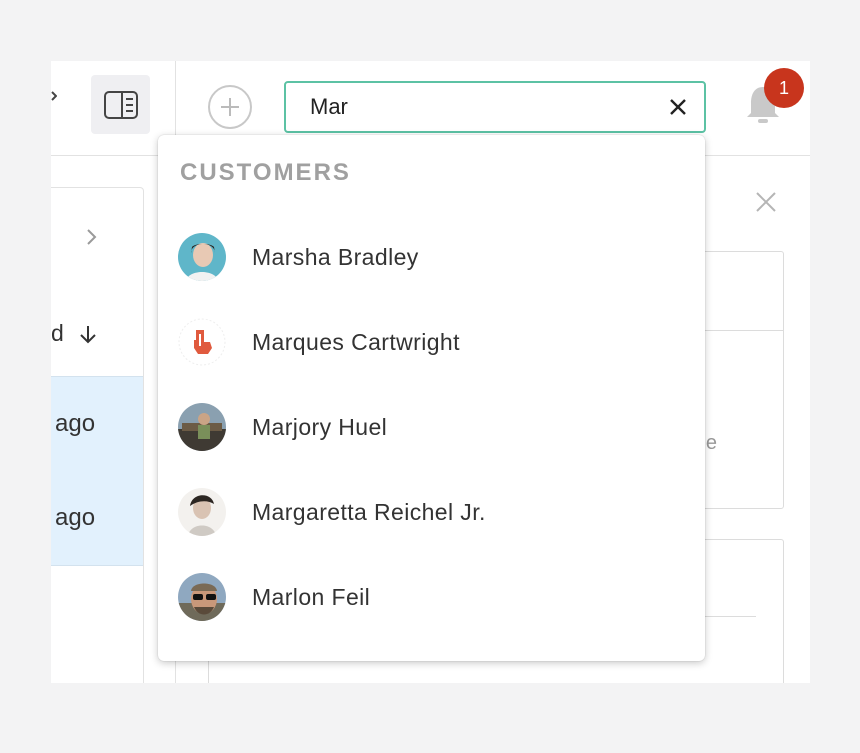 The width and height of the screenshot is (860, 753). Describe the element at coordinates (311, 596) in the screenshot. I see `customer-name: Marlon Feil` at that location.